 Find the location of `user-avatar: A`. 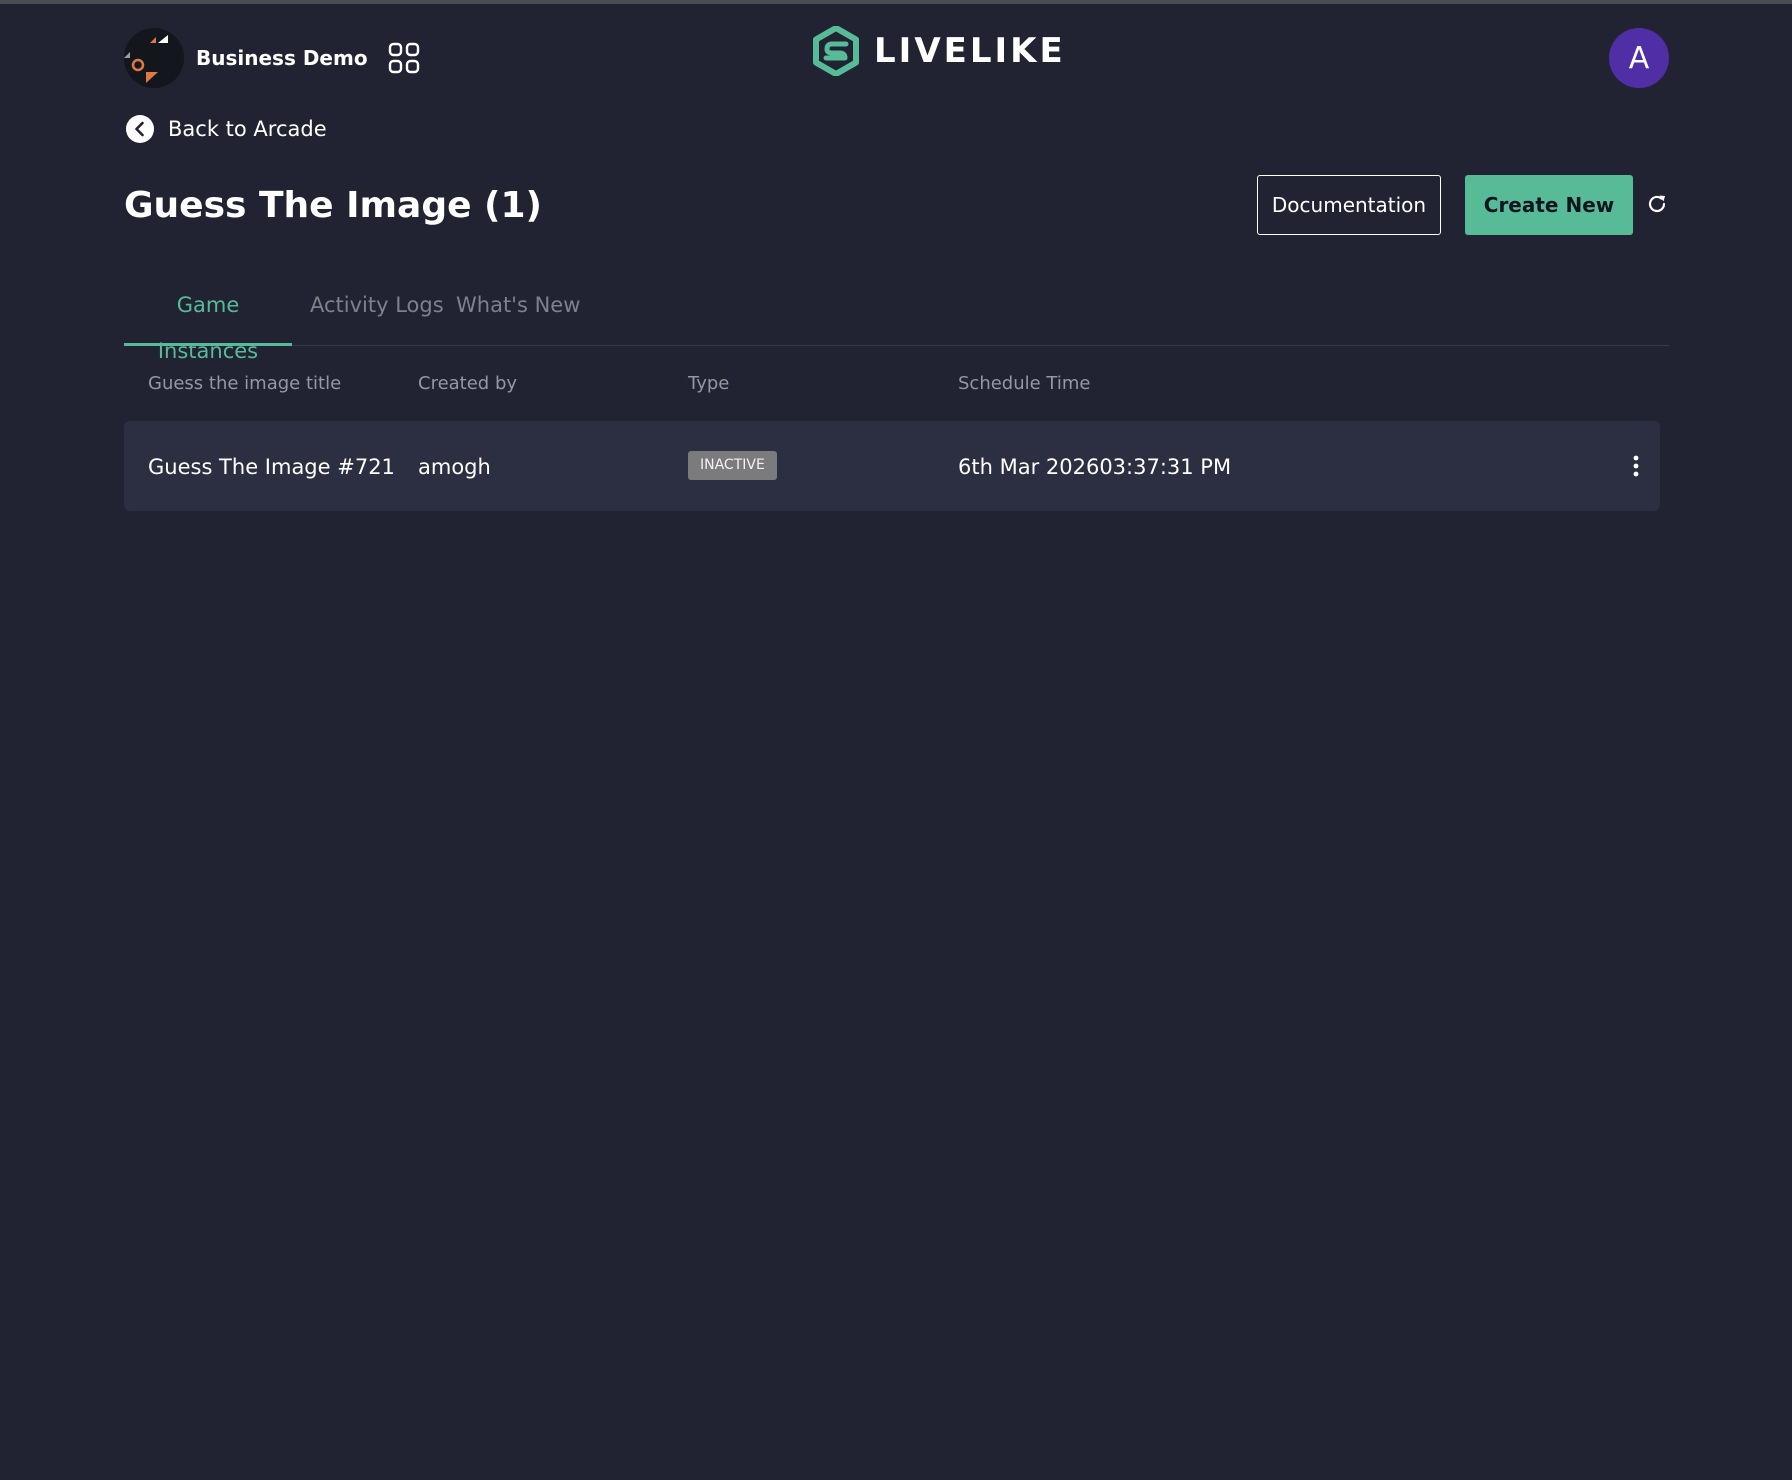

user-avatar: A is located at coordinates (1639, 58).